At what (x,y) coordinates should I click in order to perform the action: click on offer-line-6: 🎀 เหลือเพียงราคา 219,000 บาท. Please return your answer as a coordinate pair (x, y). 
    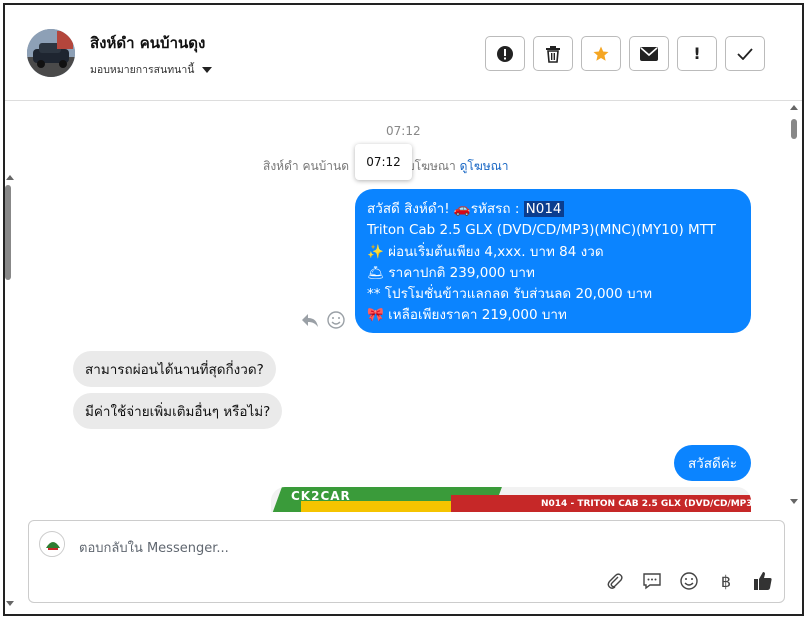
    Looking at the image, I should click on (467, 315).